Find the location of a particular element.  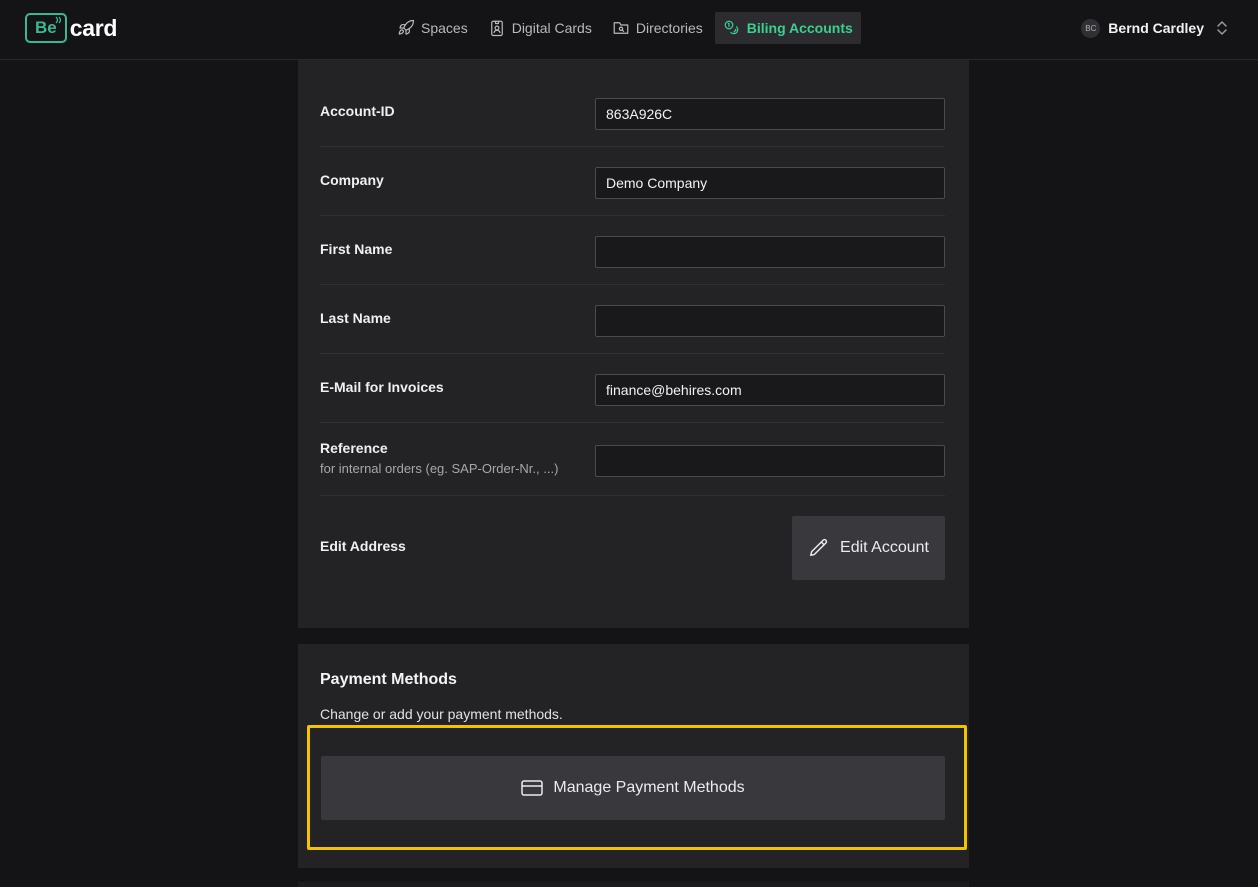

nav-label-spaces: Spaces is located at coordinates (444, 28).